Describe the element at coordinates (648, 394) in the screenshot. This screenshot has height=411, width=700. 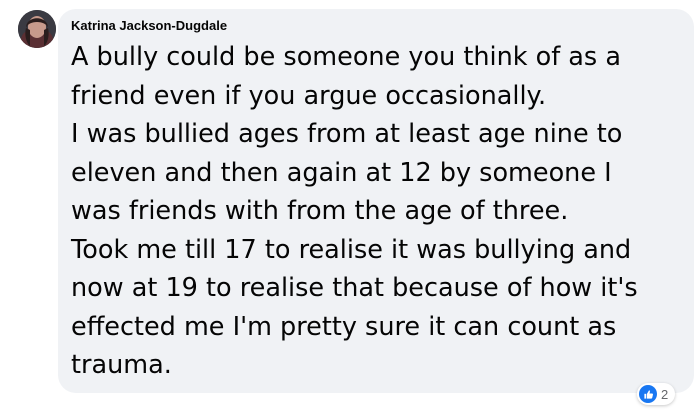
I see `like-icon` at that location.